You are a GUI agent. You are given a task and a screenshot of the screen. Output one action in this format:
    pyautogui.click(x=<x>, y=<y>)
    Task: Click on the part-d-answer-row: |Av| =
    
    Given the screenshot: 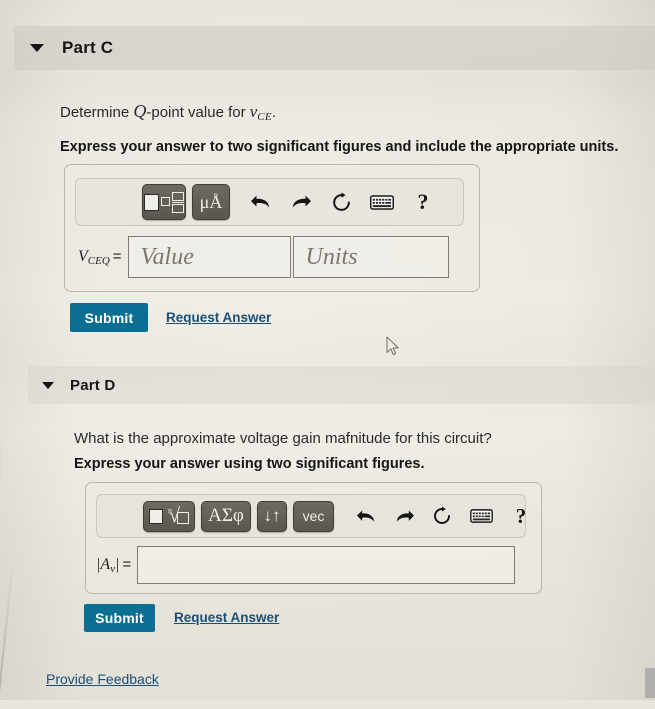 What is the action you would take?
    pyautogui.click(x=306, y=565)
    